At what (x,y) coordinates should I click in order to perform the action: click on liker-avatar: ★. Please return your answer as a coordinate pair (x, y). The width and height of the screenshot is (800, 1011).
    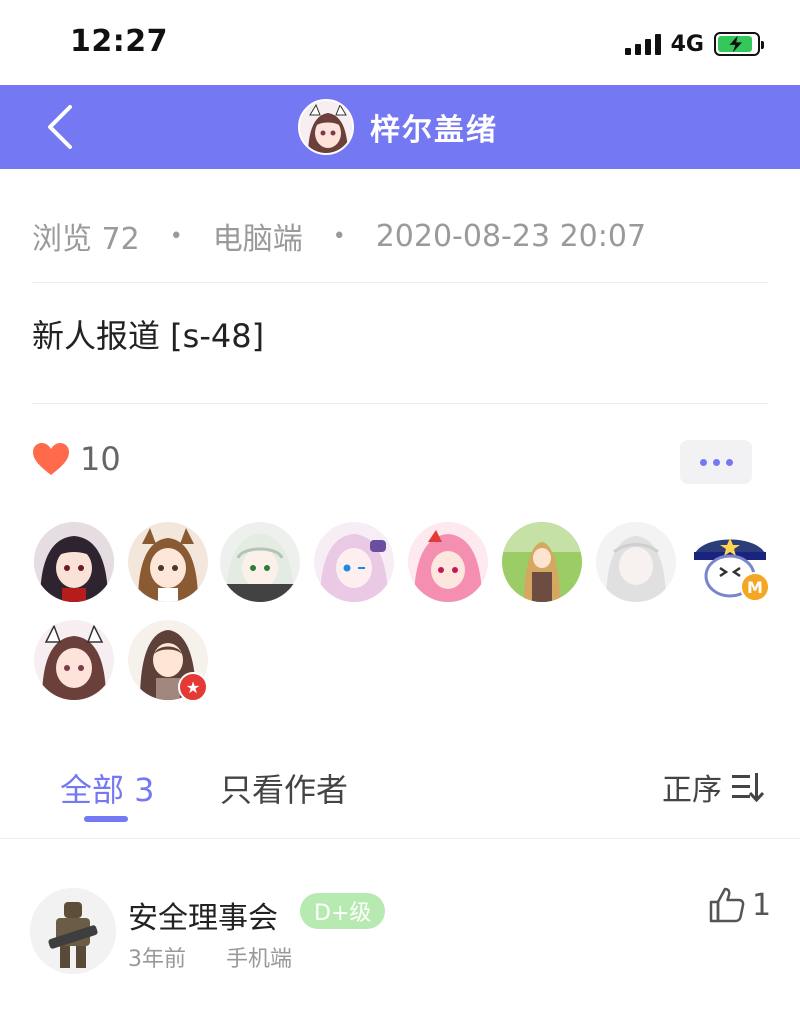
    Looking at the image, I should click on (168, 661).